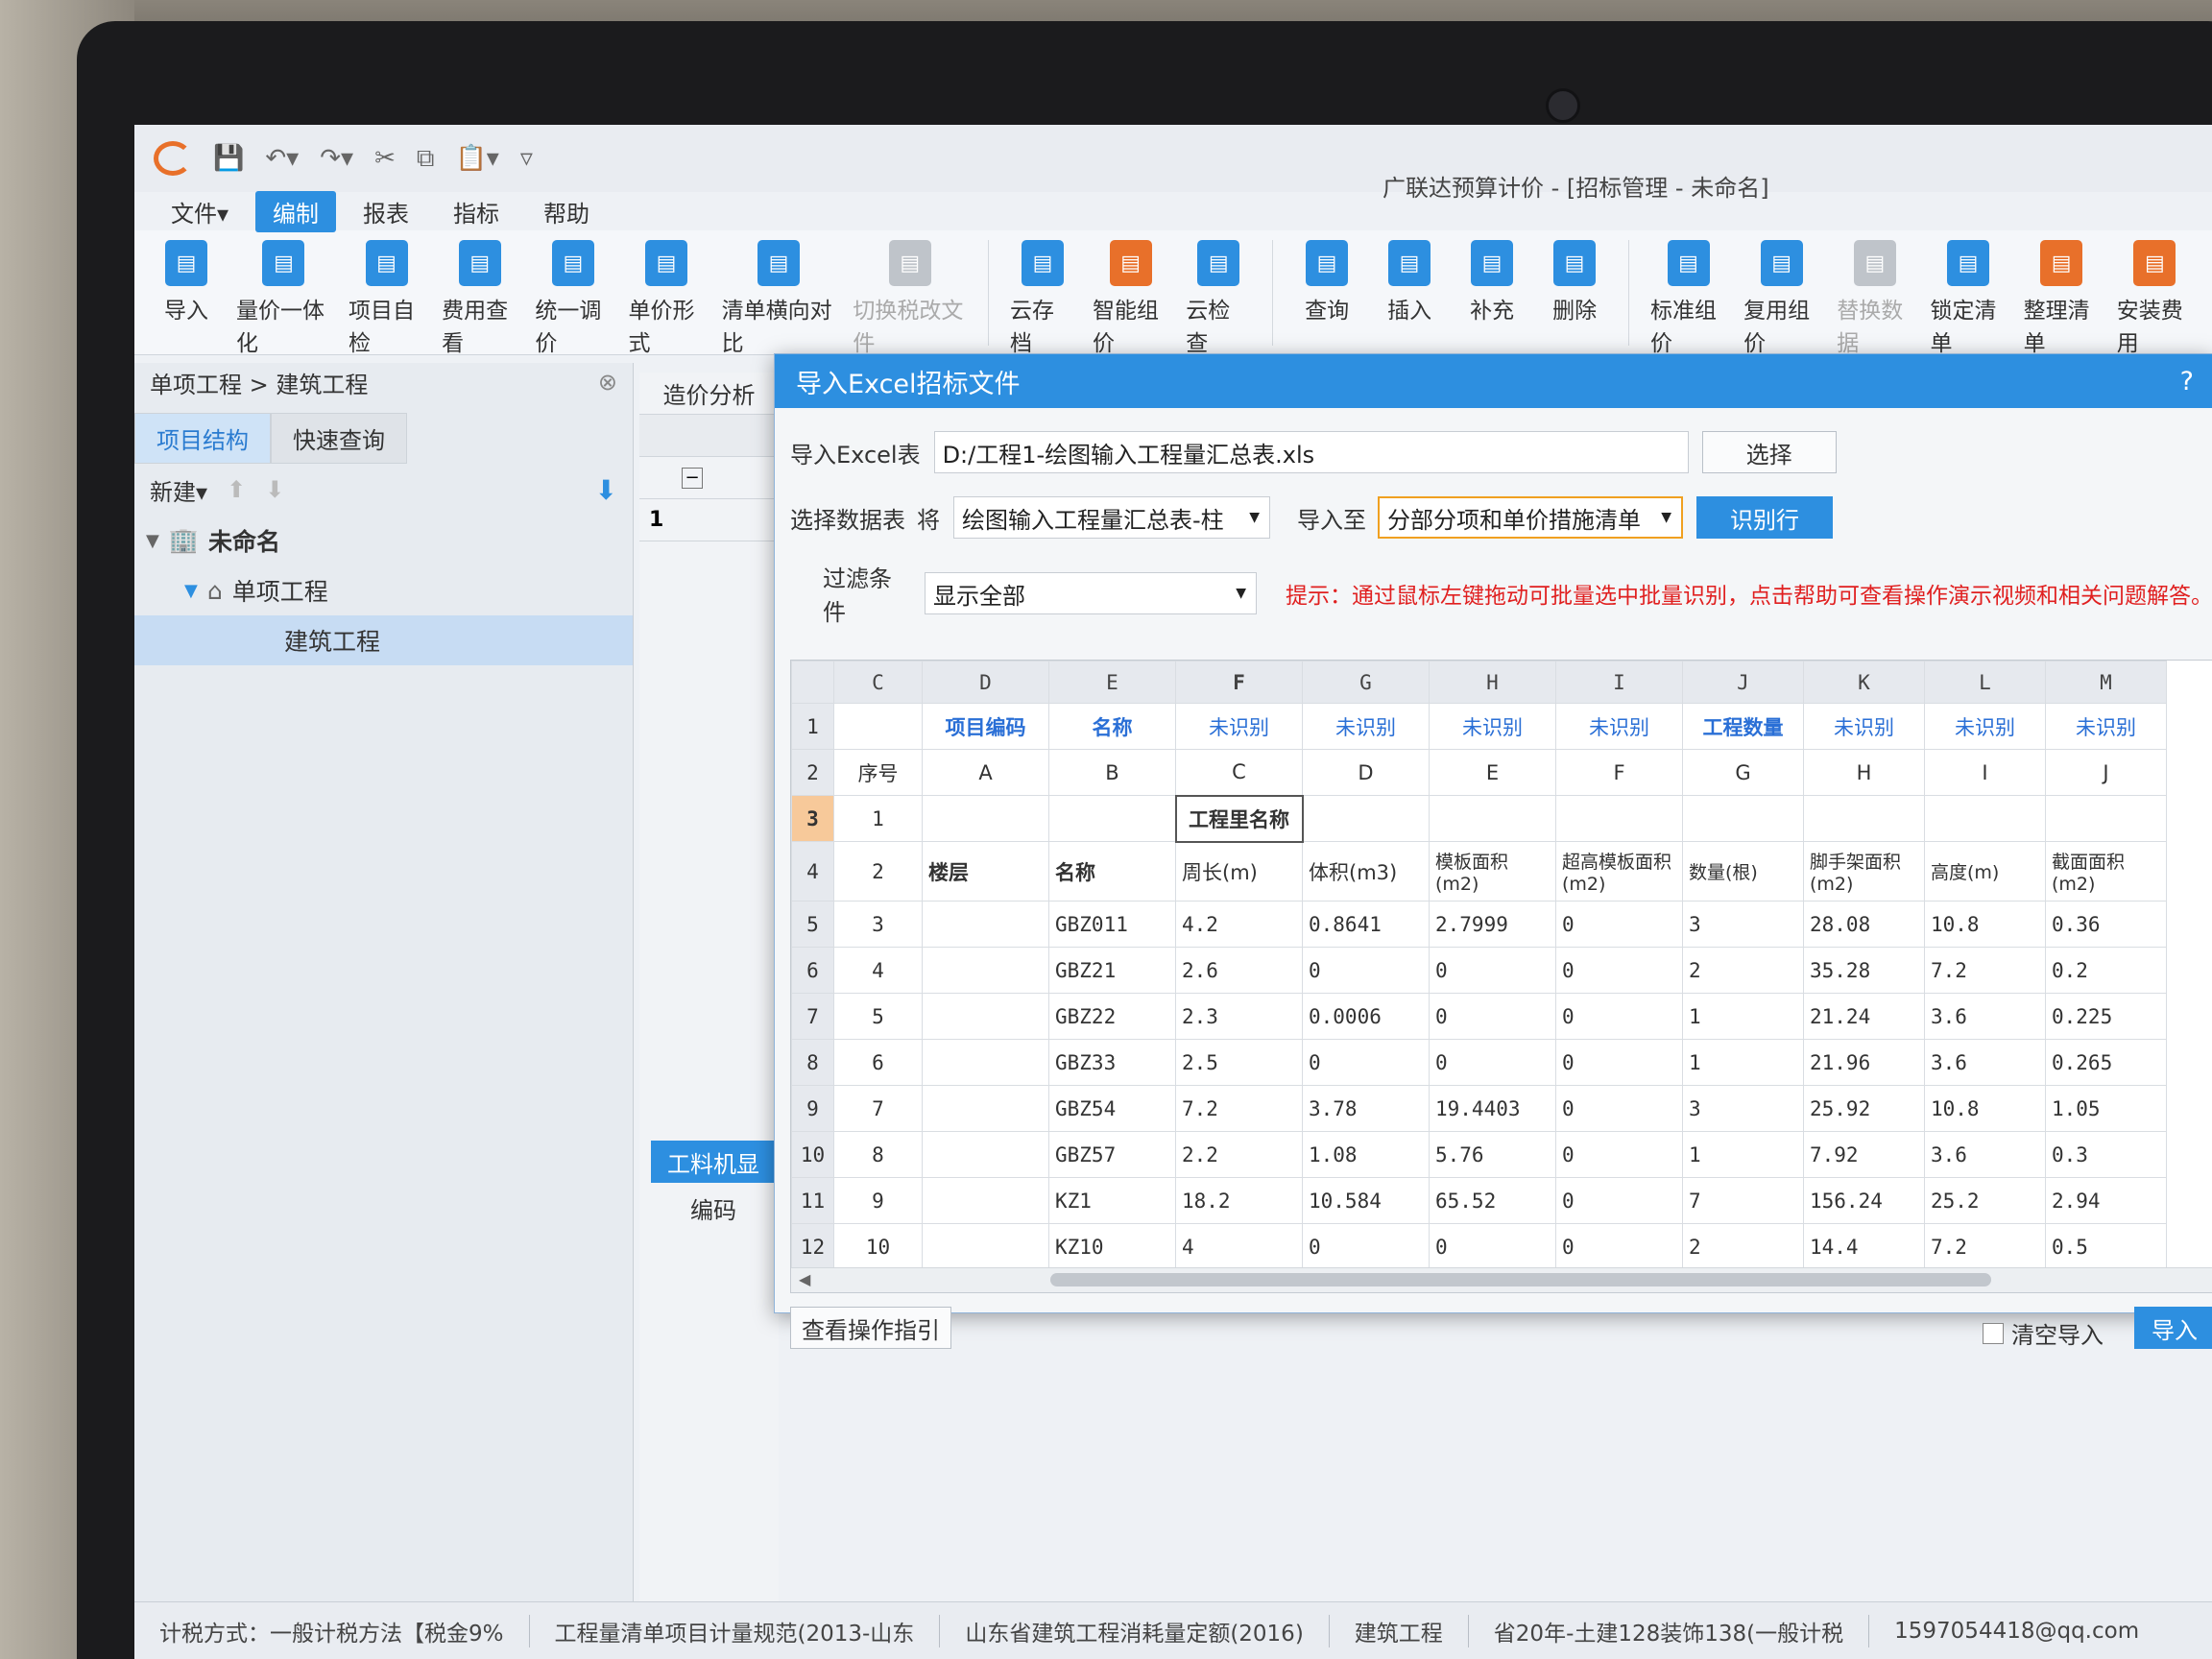 Image resolution: width=2212 pixels, height=1659 pixels. I want to click on ribbon-button: ▤ 智能组价, so click(1130, 299).